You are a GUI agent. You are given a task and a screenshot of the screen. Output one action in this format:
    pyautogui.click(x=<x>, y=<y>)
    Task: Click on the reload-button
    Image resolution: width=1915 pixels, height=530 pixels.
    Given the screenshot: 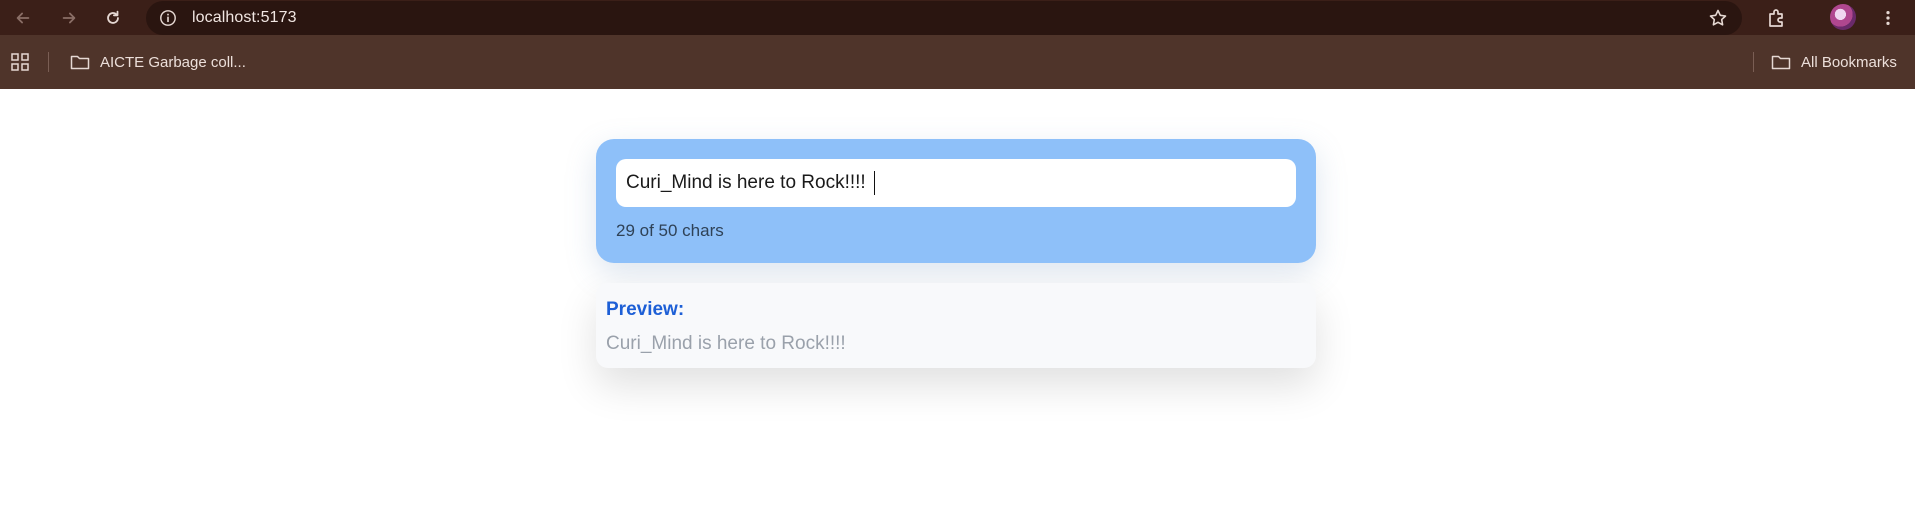 What is the action you would take?
    pyautogui.click(x=113, y=18)
    